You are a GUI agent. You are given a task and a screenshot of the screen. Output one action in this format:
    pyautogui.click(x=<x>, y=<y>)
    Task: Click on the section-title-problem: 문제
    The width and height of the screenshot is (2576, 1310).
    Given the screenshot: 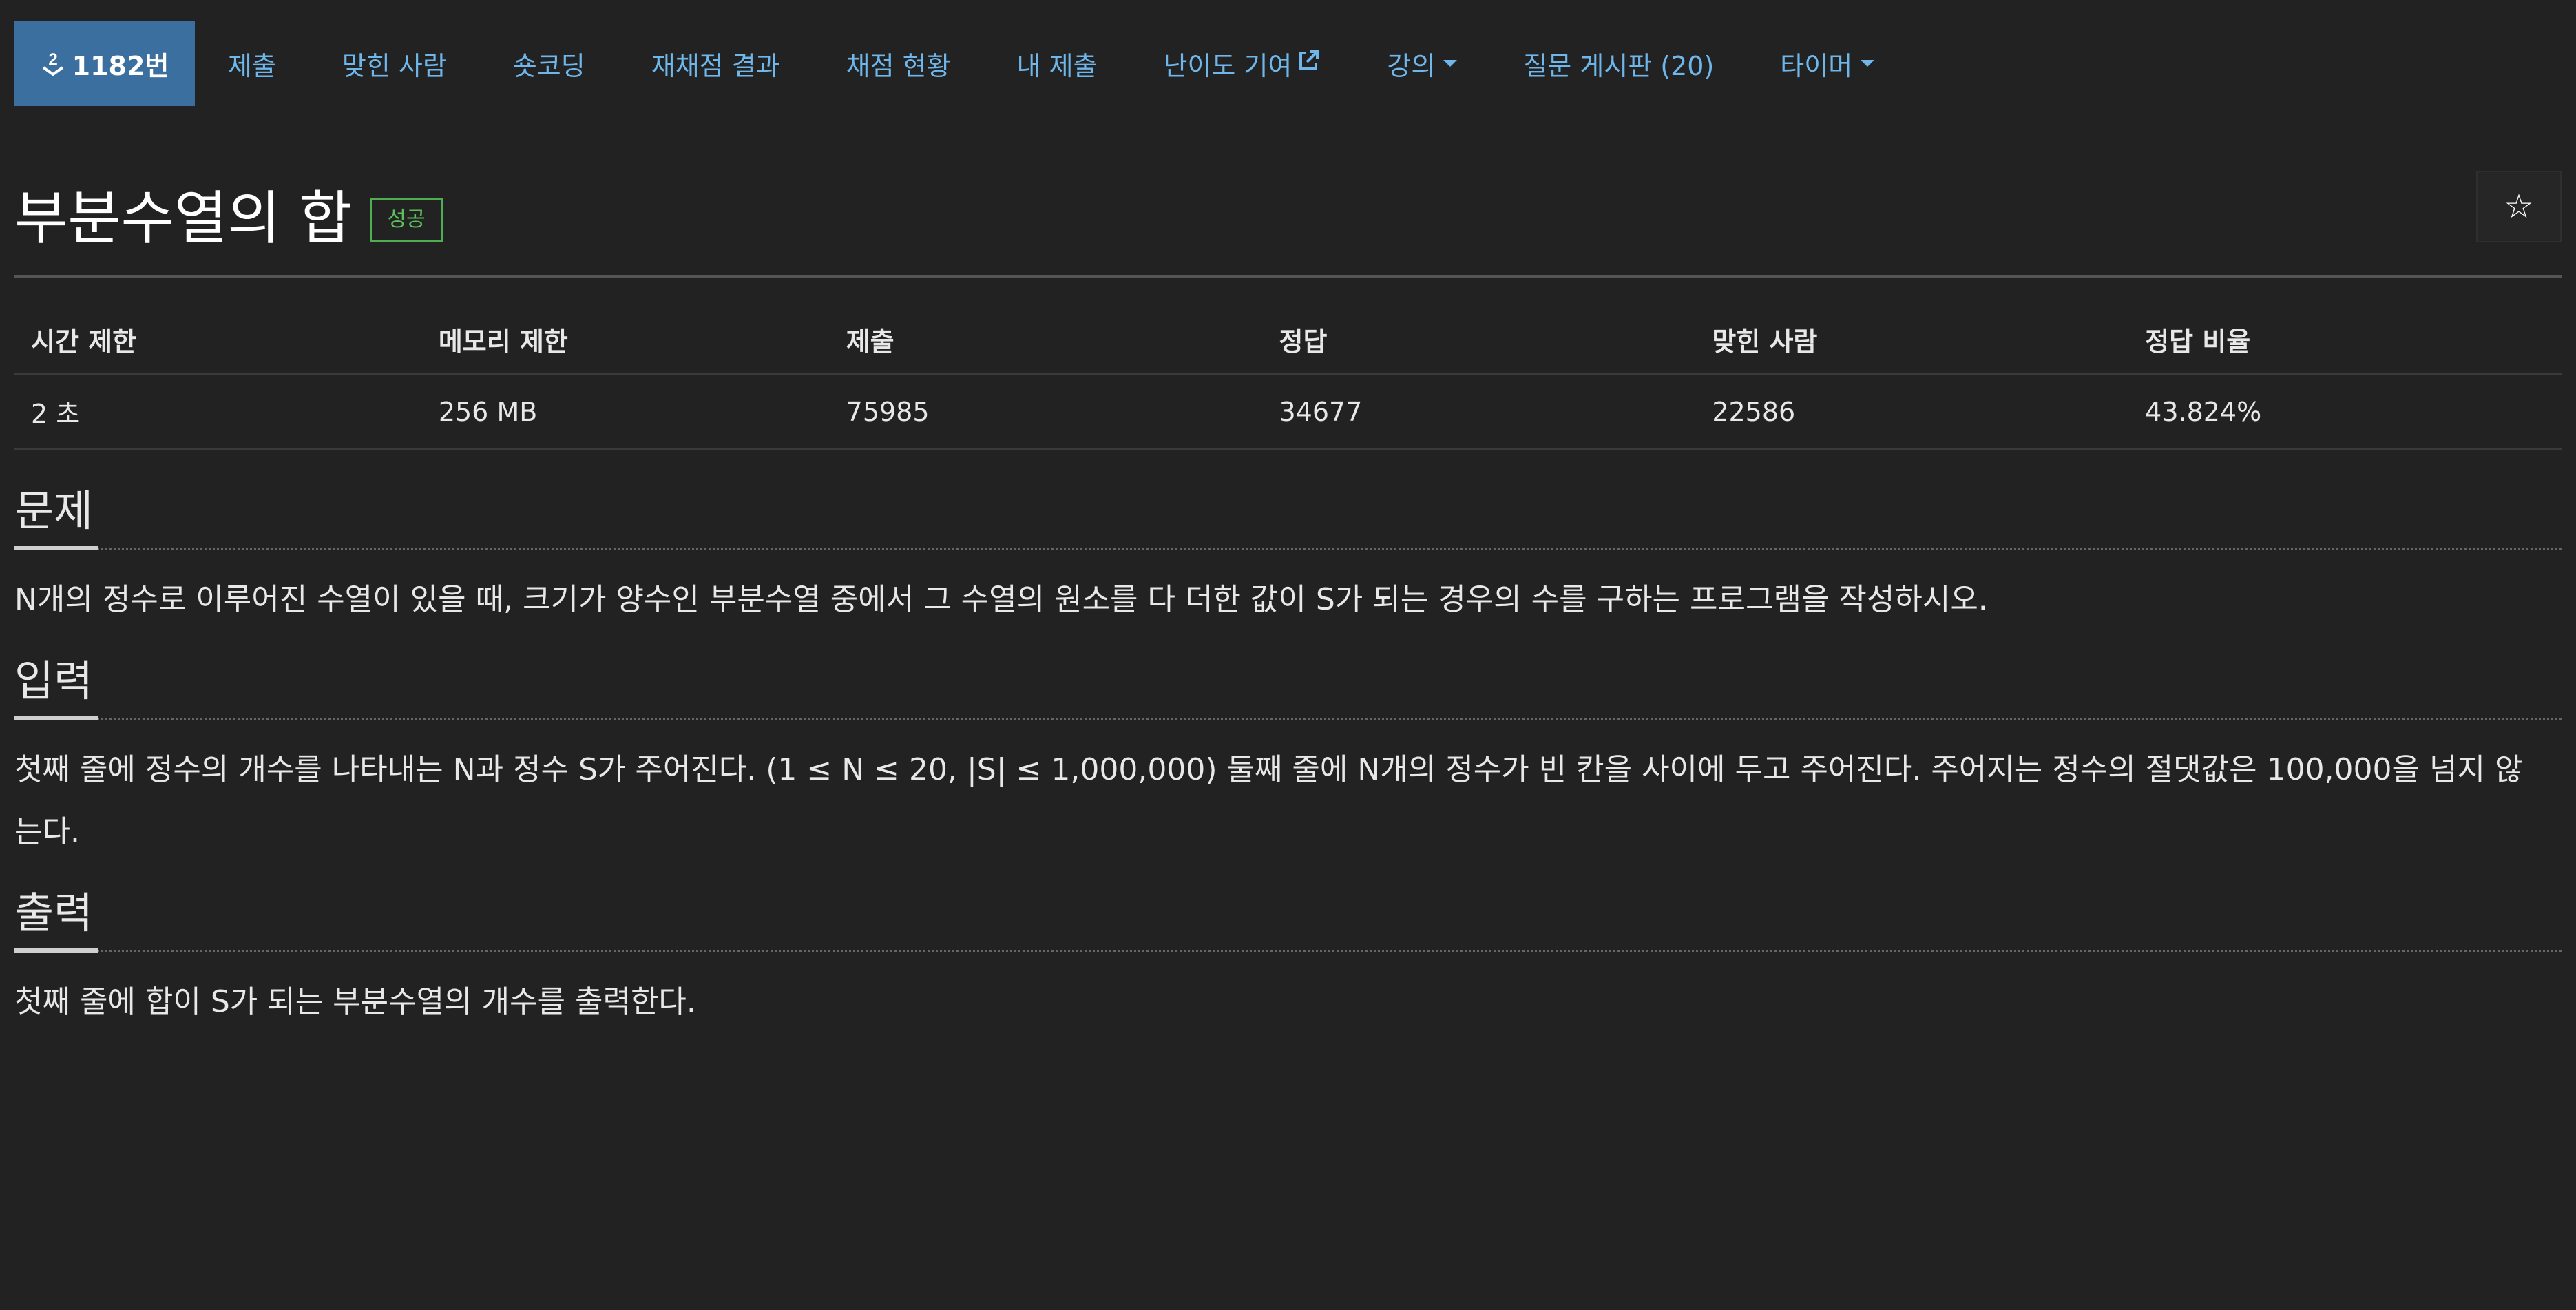 What is the action you would take?
    pyautogui.click(x=54, y=511)
    